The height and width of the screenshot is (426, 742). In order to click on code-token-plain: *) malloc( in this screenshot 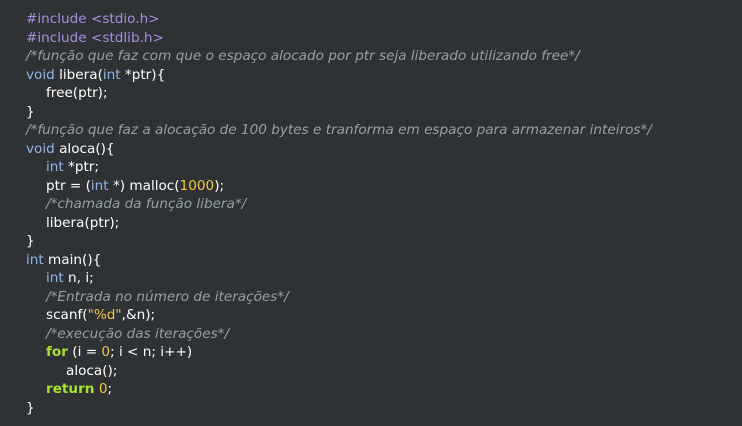, I will do `click(144, 185)`.